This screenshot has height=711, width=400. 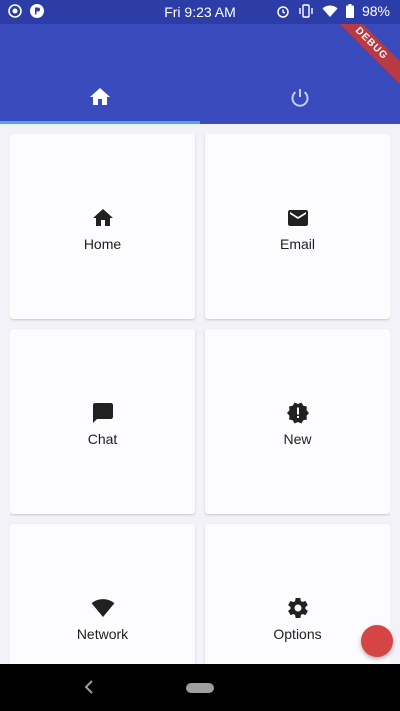 I want to click on battery-icon, so click(x=349, y=11).